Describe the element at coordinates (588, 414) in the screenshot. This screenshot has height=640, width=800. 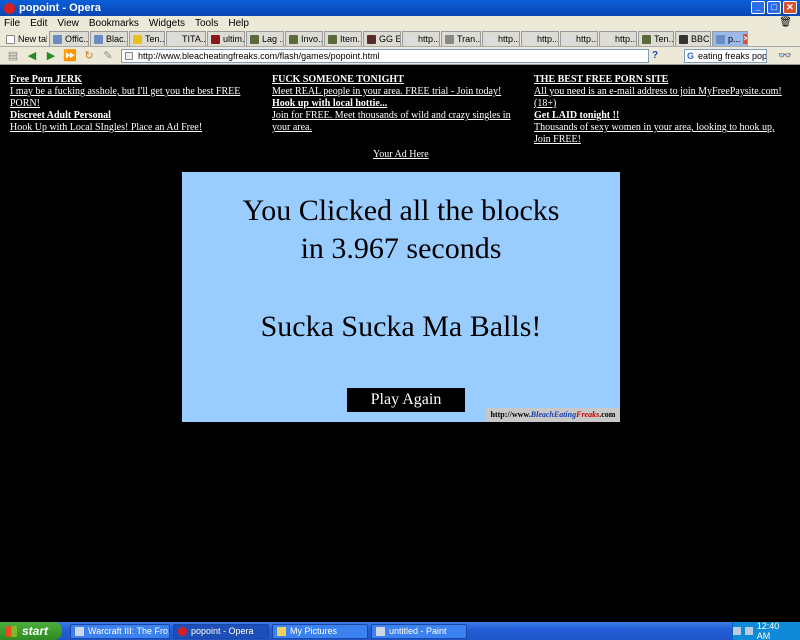
I see `watermark-freaks: Freaks` at that location.